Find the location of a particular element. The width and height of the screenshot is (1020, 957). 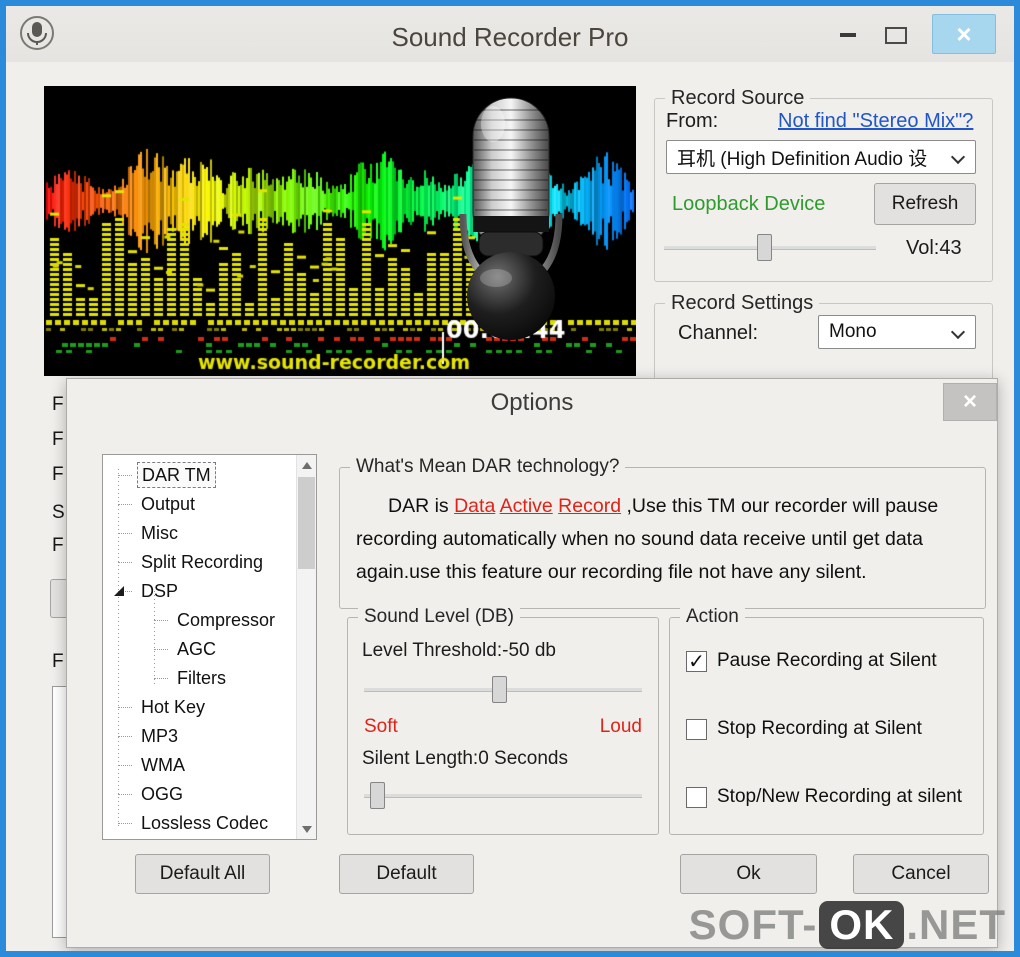

tree-item-label: DSP is located at coordinates (160, 591).